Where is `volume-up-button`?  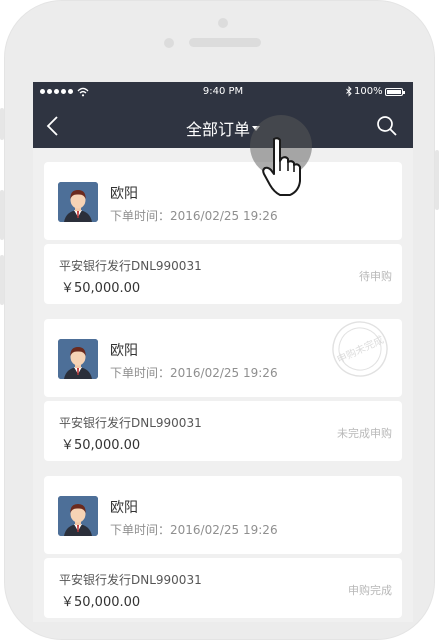
volume-up-button is located at coordinates (2, 215).